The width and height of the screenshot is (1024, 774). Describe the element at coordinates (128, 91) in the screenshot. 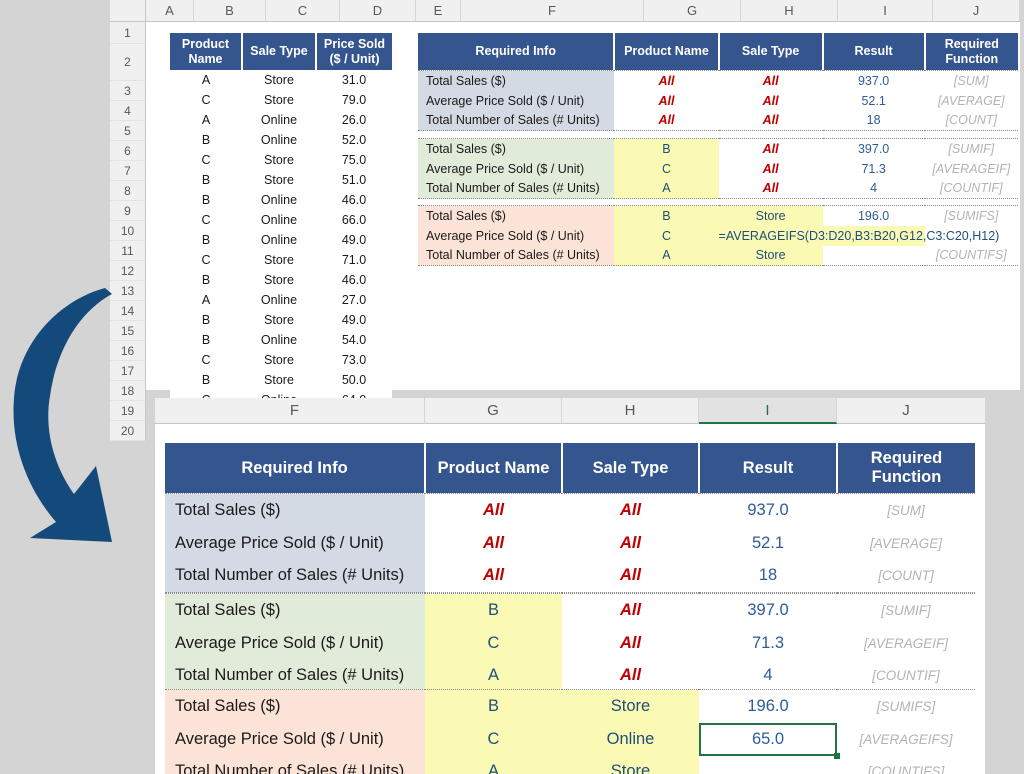

I see `row-number: 3` at that location.